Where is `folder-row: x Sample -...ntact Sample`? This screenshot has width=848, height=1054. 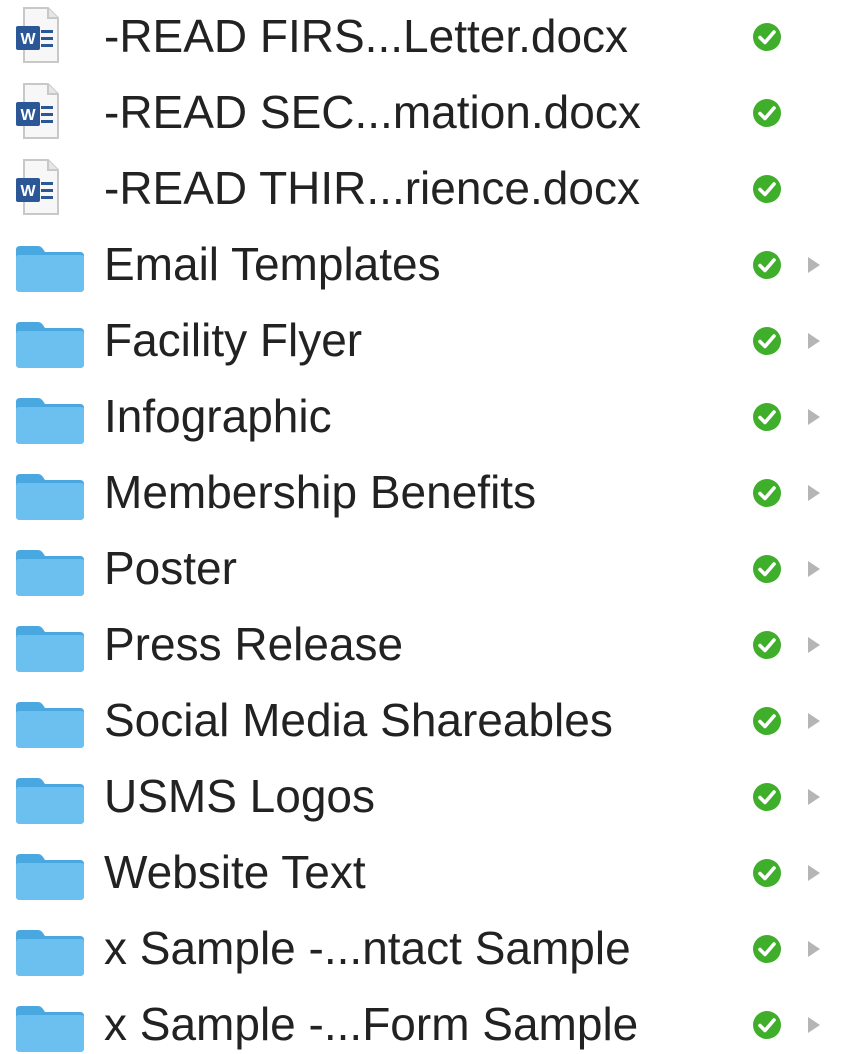 folder-row: x Sample -...ntact Sample is located at coordinates (424, 950).